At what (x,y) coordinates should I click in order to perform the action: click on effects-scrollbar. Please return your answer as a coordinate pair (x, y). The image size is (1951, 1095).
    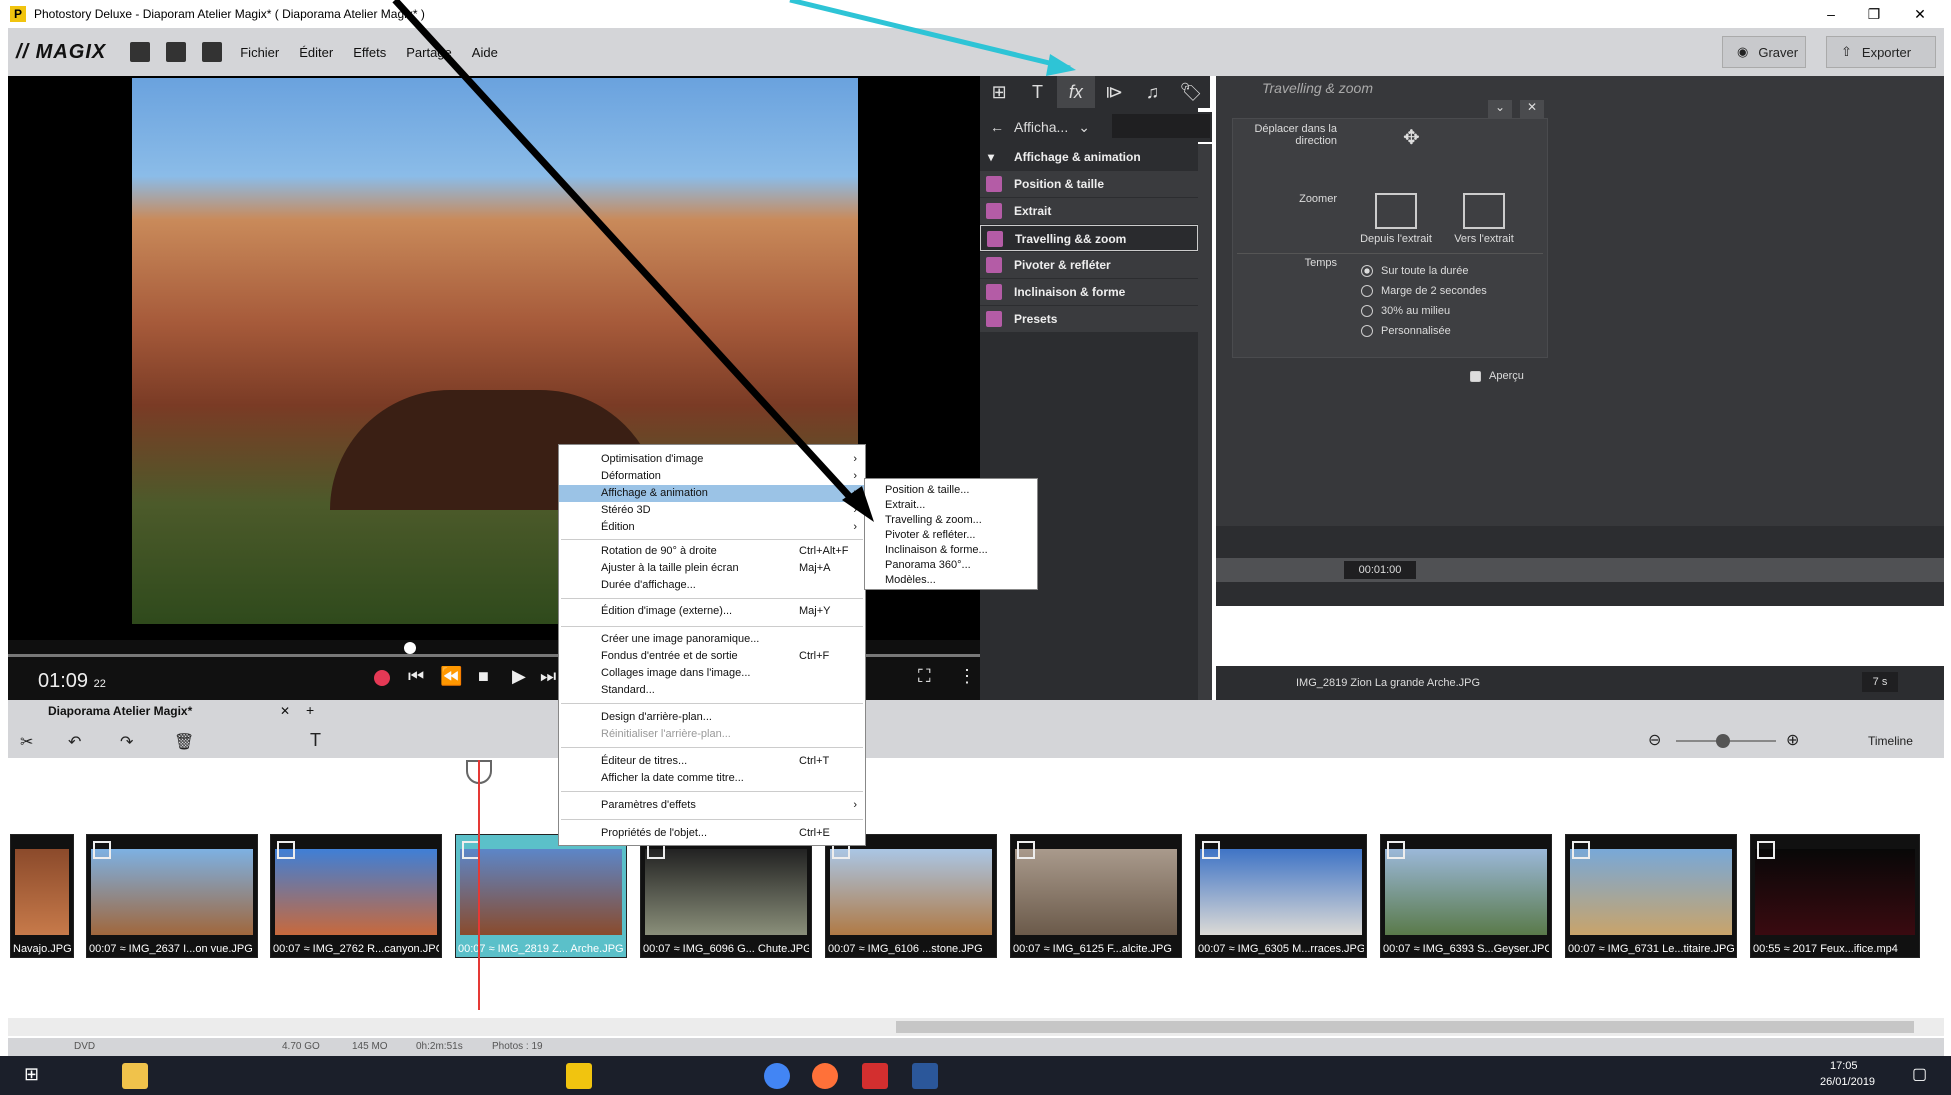
    Looking at the image, I should click on (1205, 422).